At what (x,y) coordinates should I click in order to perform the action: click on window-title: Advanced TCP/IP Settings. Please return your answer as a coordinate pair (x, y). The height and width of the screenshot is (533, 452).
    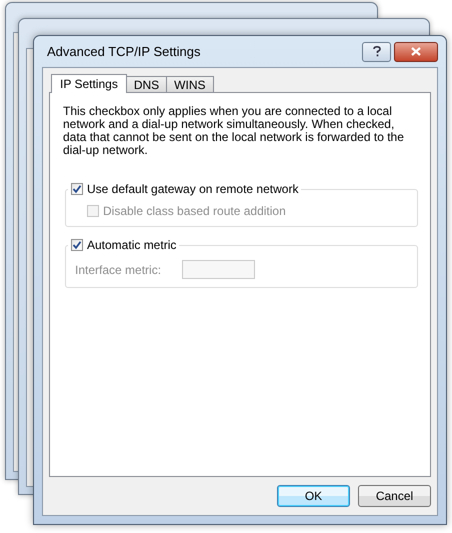
    Looking at the image, I should click on (123, 51).